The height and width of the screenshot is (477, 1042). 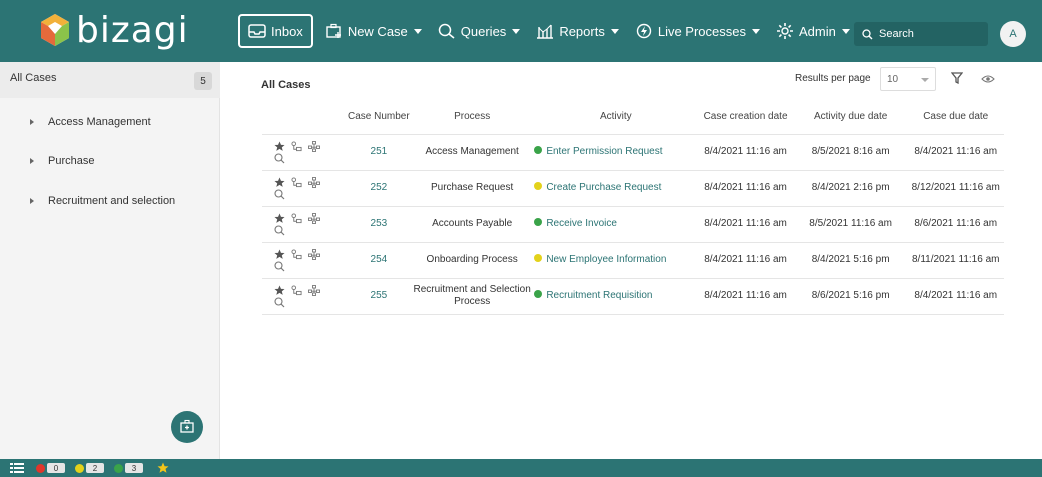 What do you see at coordinates (377, 31) in the screenshot?
I see `nav-new-case-label: New Case` at bounding box center [377, 31].